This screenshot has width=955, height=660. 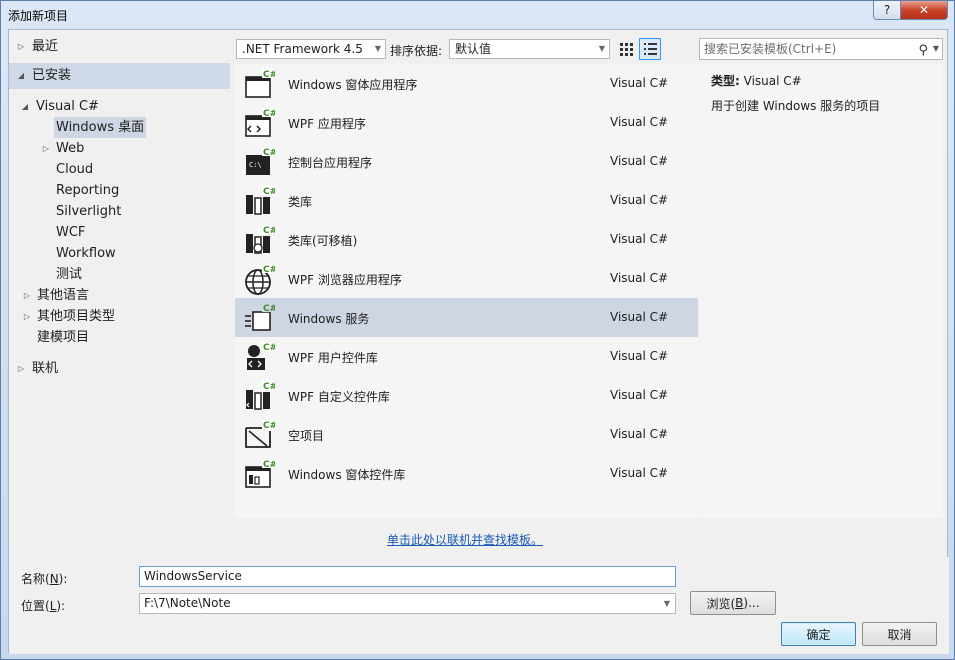 I want to click on search-placeholder: 搜索已安装模板(Ctrl+E), so click(x=770, y=49).